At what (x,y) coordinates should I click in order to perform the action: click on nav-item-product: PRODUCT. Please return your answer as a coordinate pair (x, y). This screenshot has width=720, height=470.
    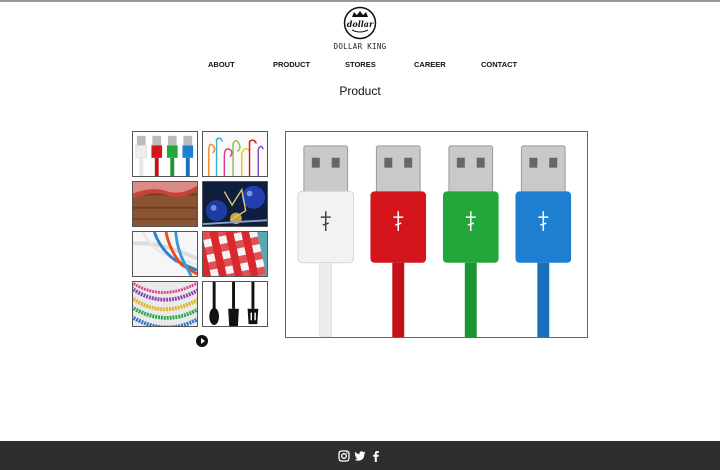
    Looking at the image, I should click on (291, 64).